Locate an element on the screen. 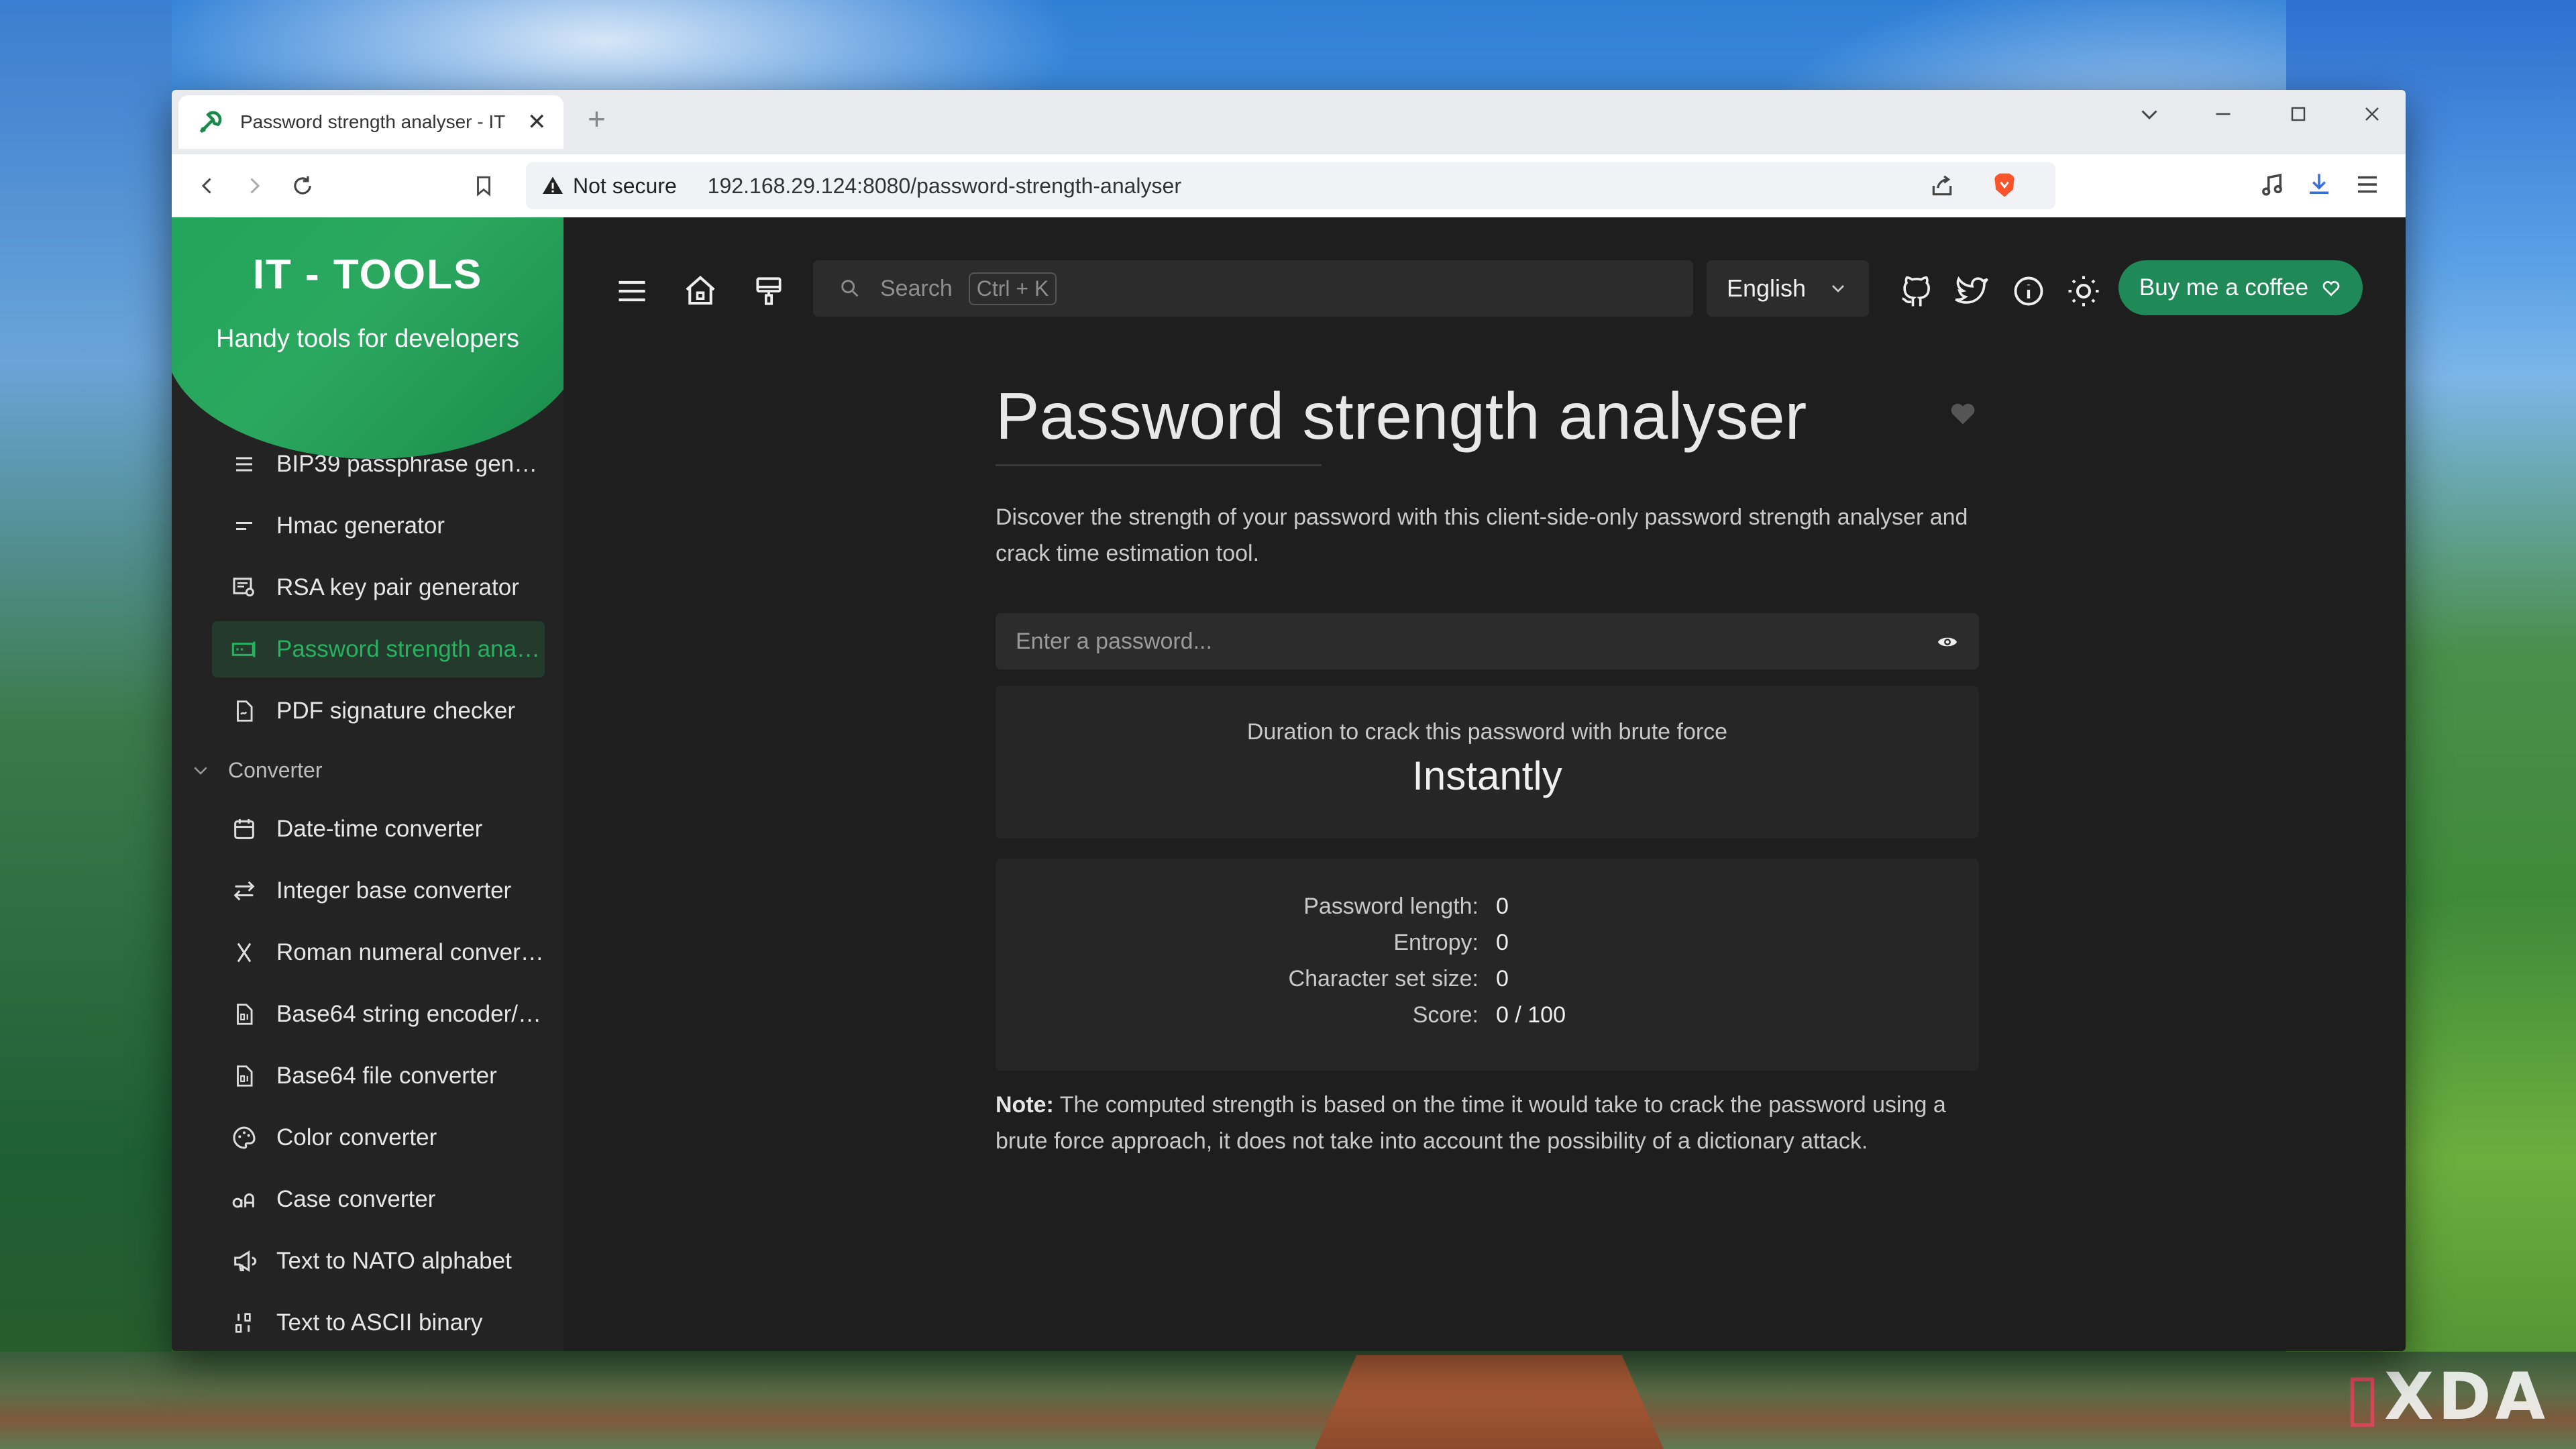  stat-entropy: Entropy: 0 is located at coordinates (1487, 948).